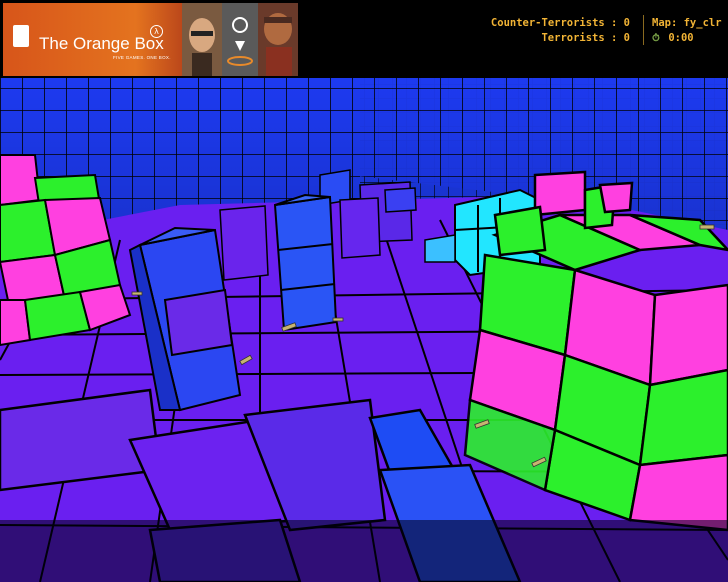  Describe the element at coordinates (681, 38) in the screenshot. I see `round-timer-value: 0:00` at that location.